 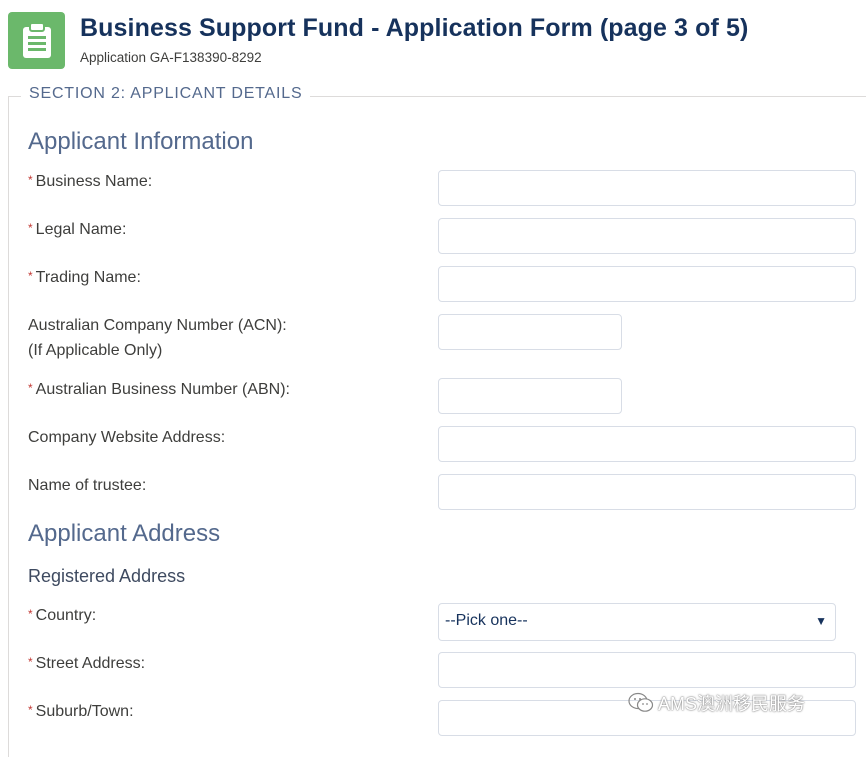 I want to click on abn-input, so click(x=530, y=396).